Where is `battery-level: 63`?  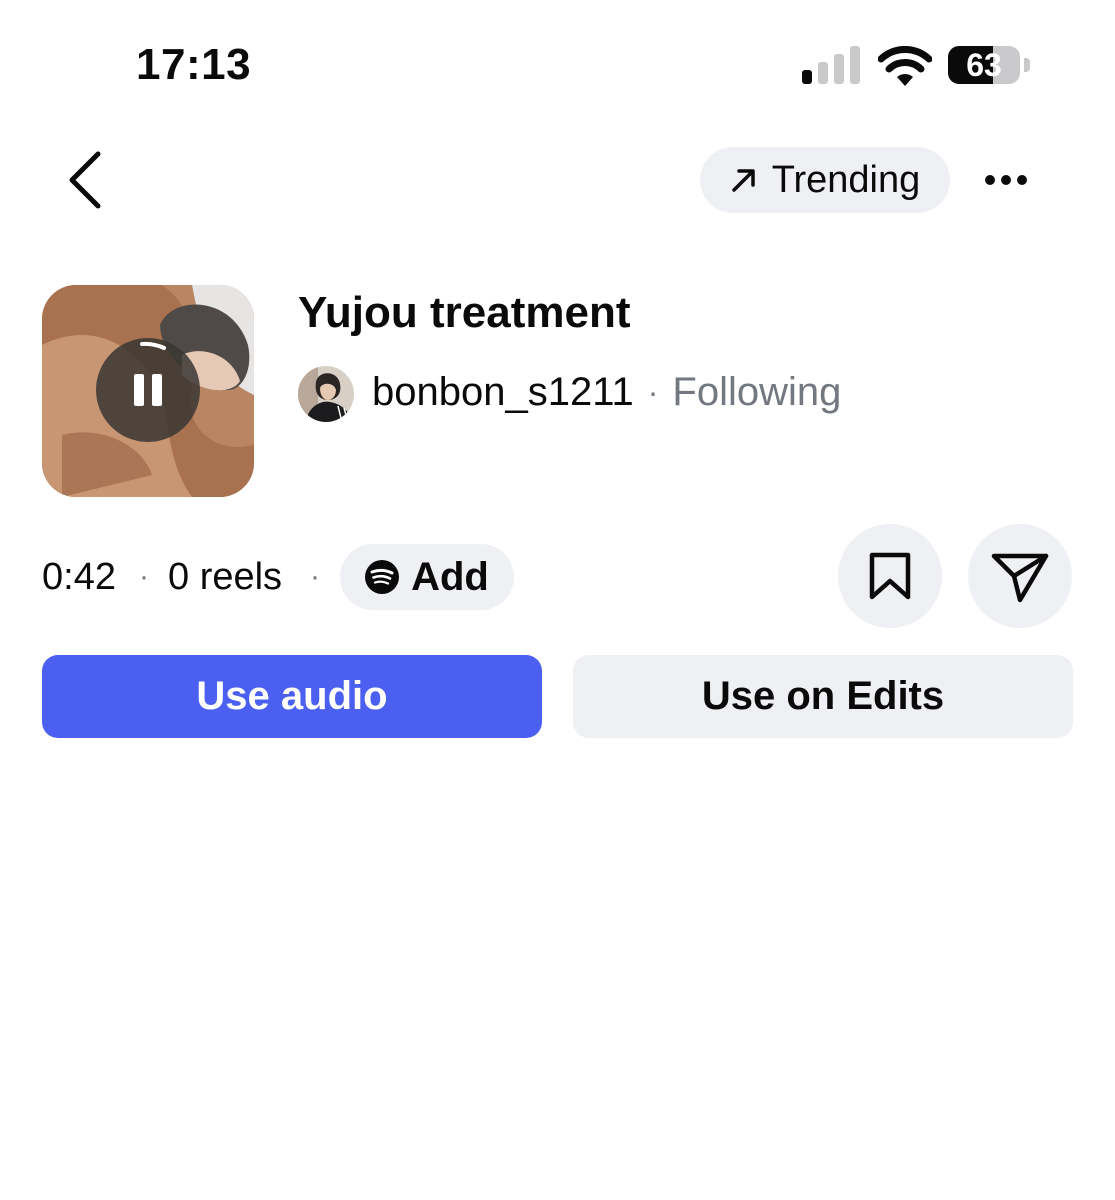
battery-level: 63 is located at coordinates (984, 65).